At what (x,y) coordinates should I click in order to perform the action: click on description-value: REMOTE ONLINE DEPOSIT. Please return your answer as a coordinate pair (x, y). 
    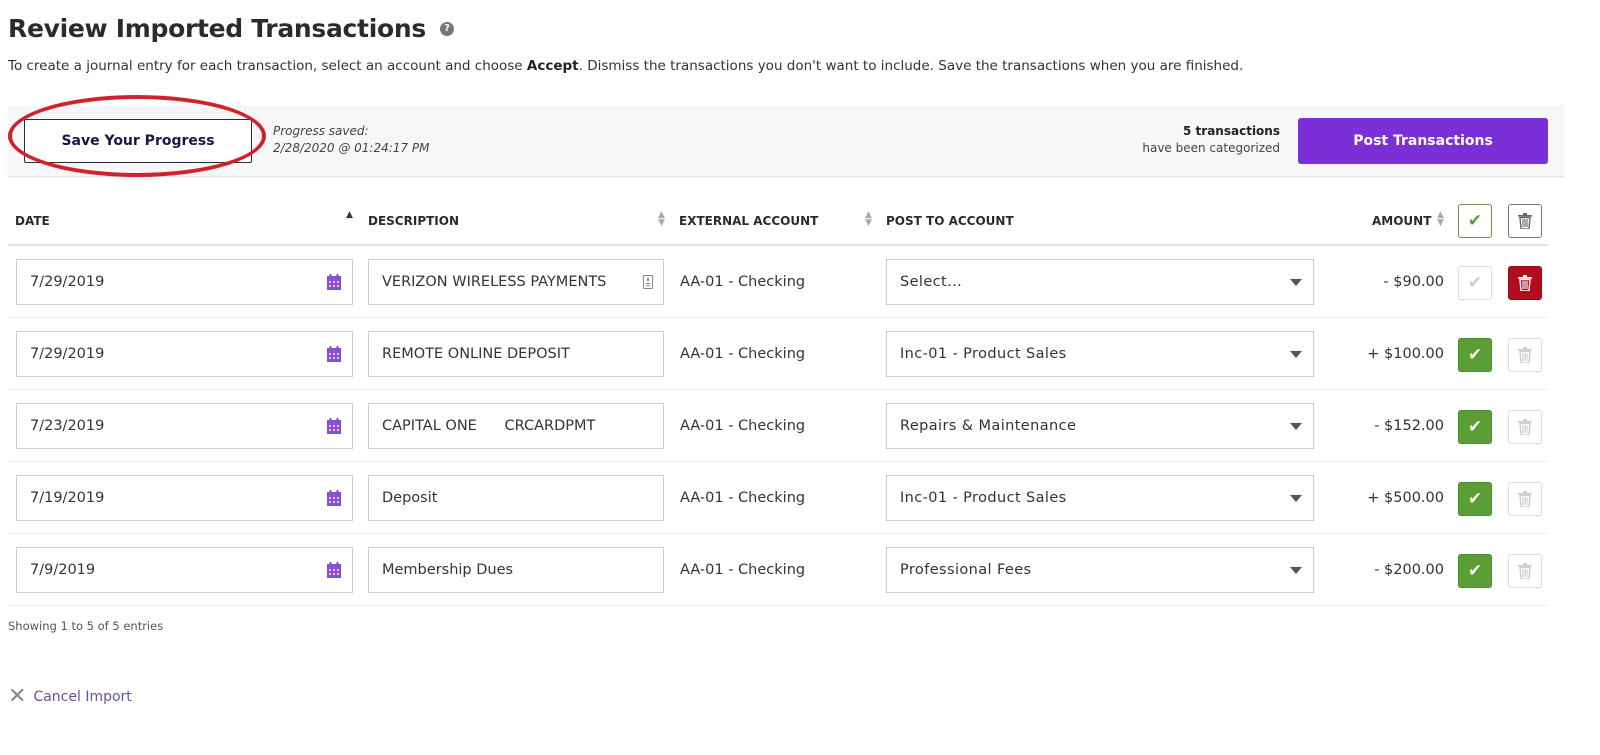
    Looking at the image, I should click on (476, 354).